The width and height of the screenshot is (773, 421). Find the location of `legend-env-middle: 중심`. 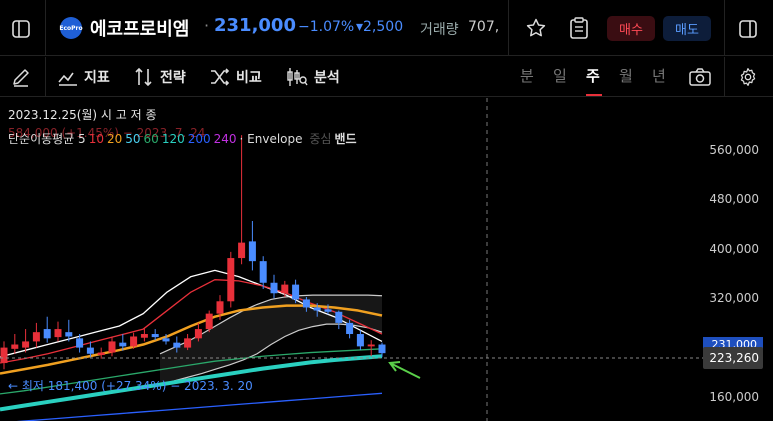

legend-env-middle: 중심 is located at coordinates (320, 139).